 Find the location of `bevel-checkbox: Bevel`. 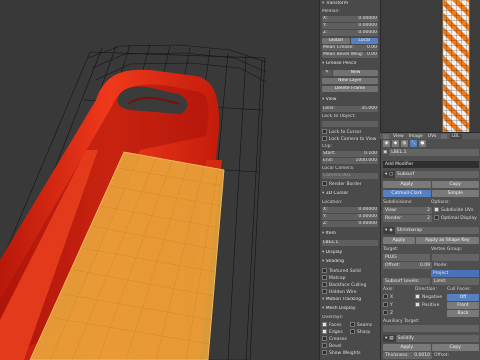

bevel-checkbox: Bevel is located at coordinates (350, 346).